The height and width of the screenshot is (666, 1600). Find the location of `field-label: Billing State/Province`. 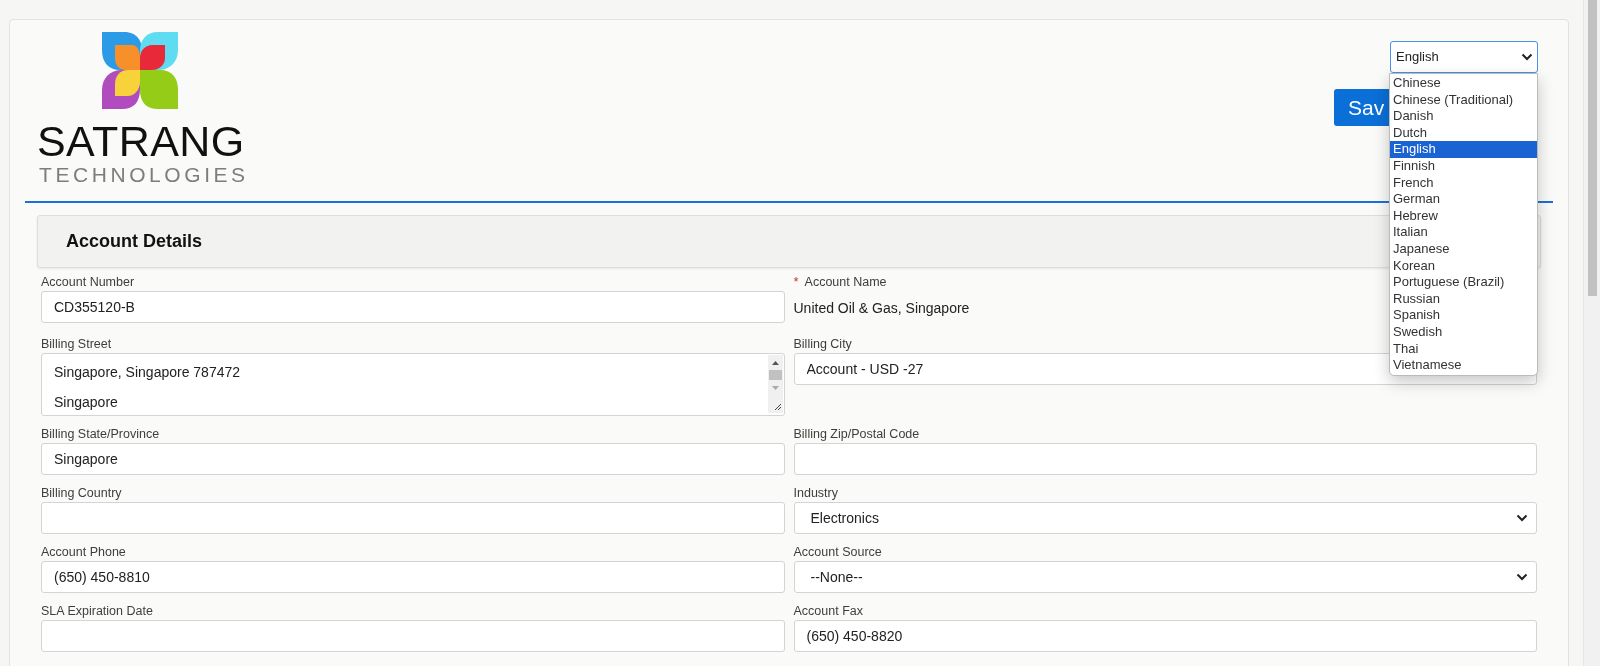

field-label: Billing State/Province is located at coordinates (100, 434).